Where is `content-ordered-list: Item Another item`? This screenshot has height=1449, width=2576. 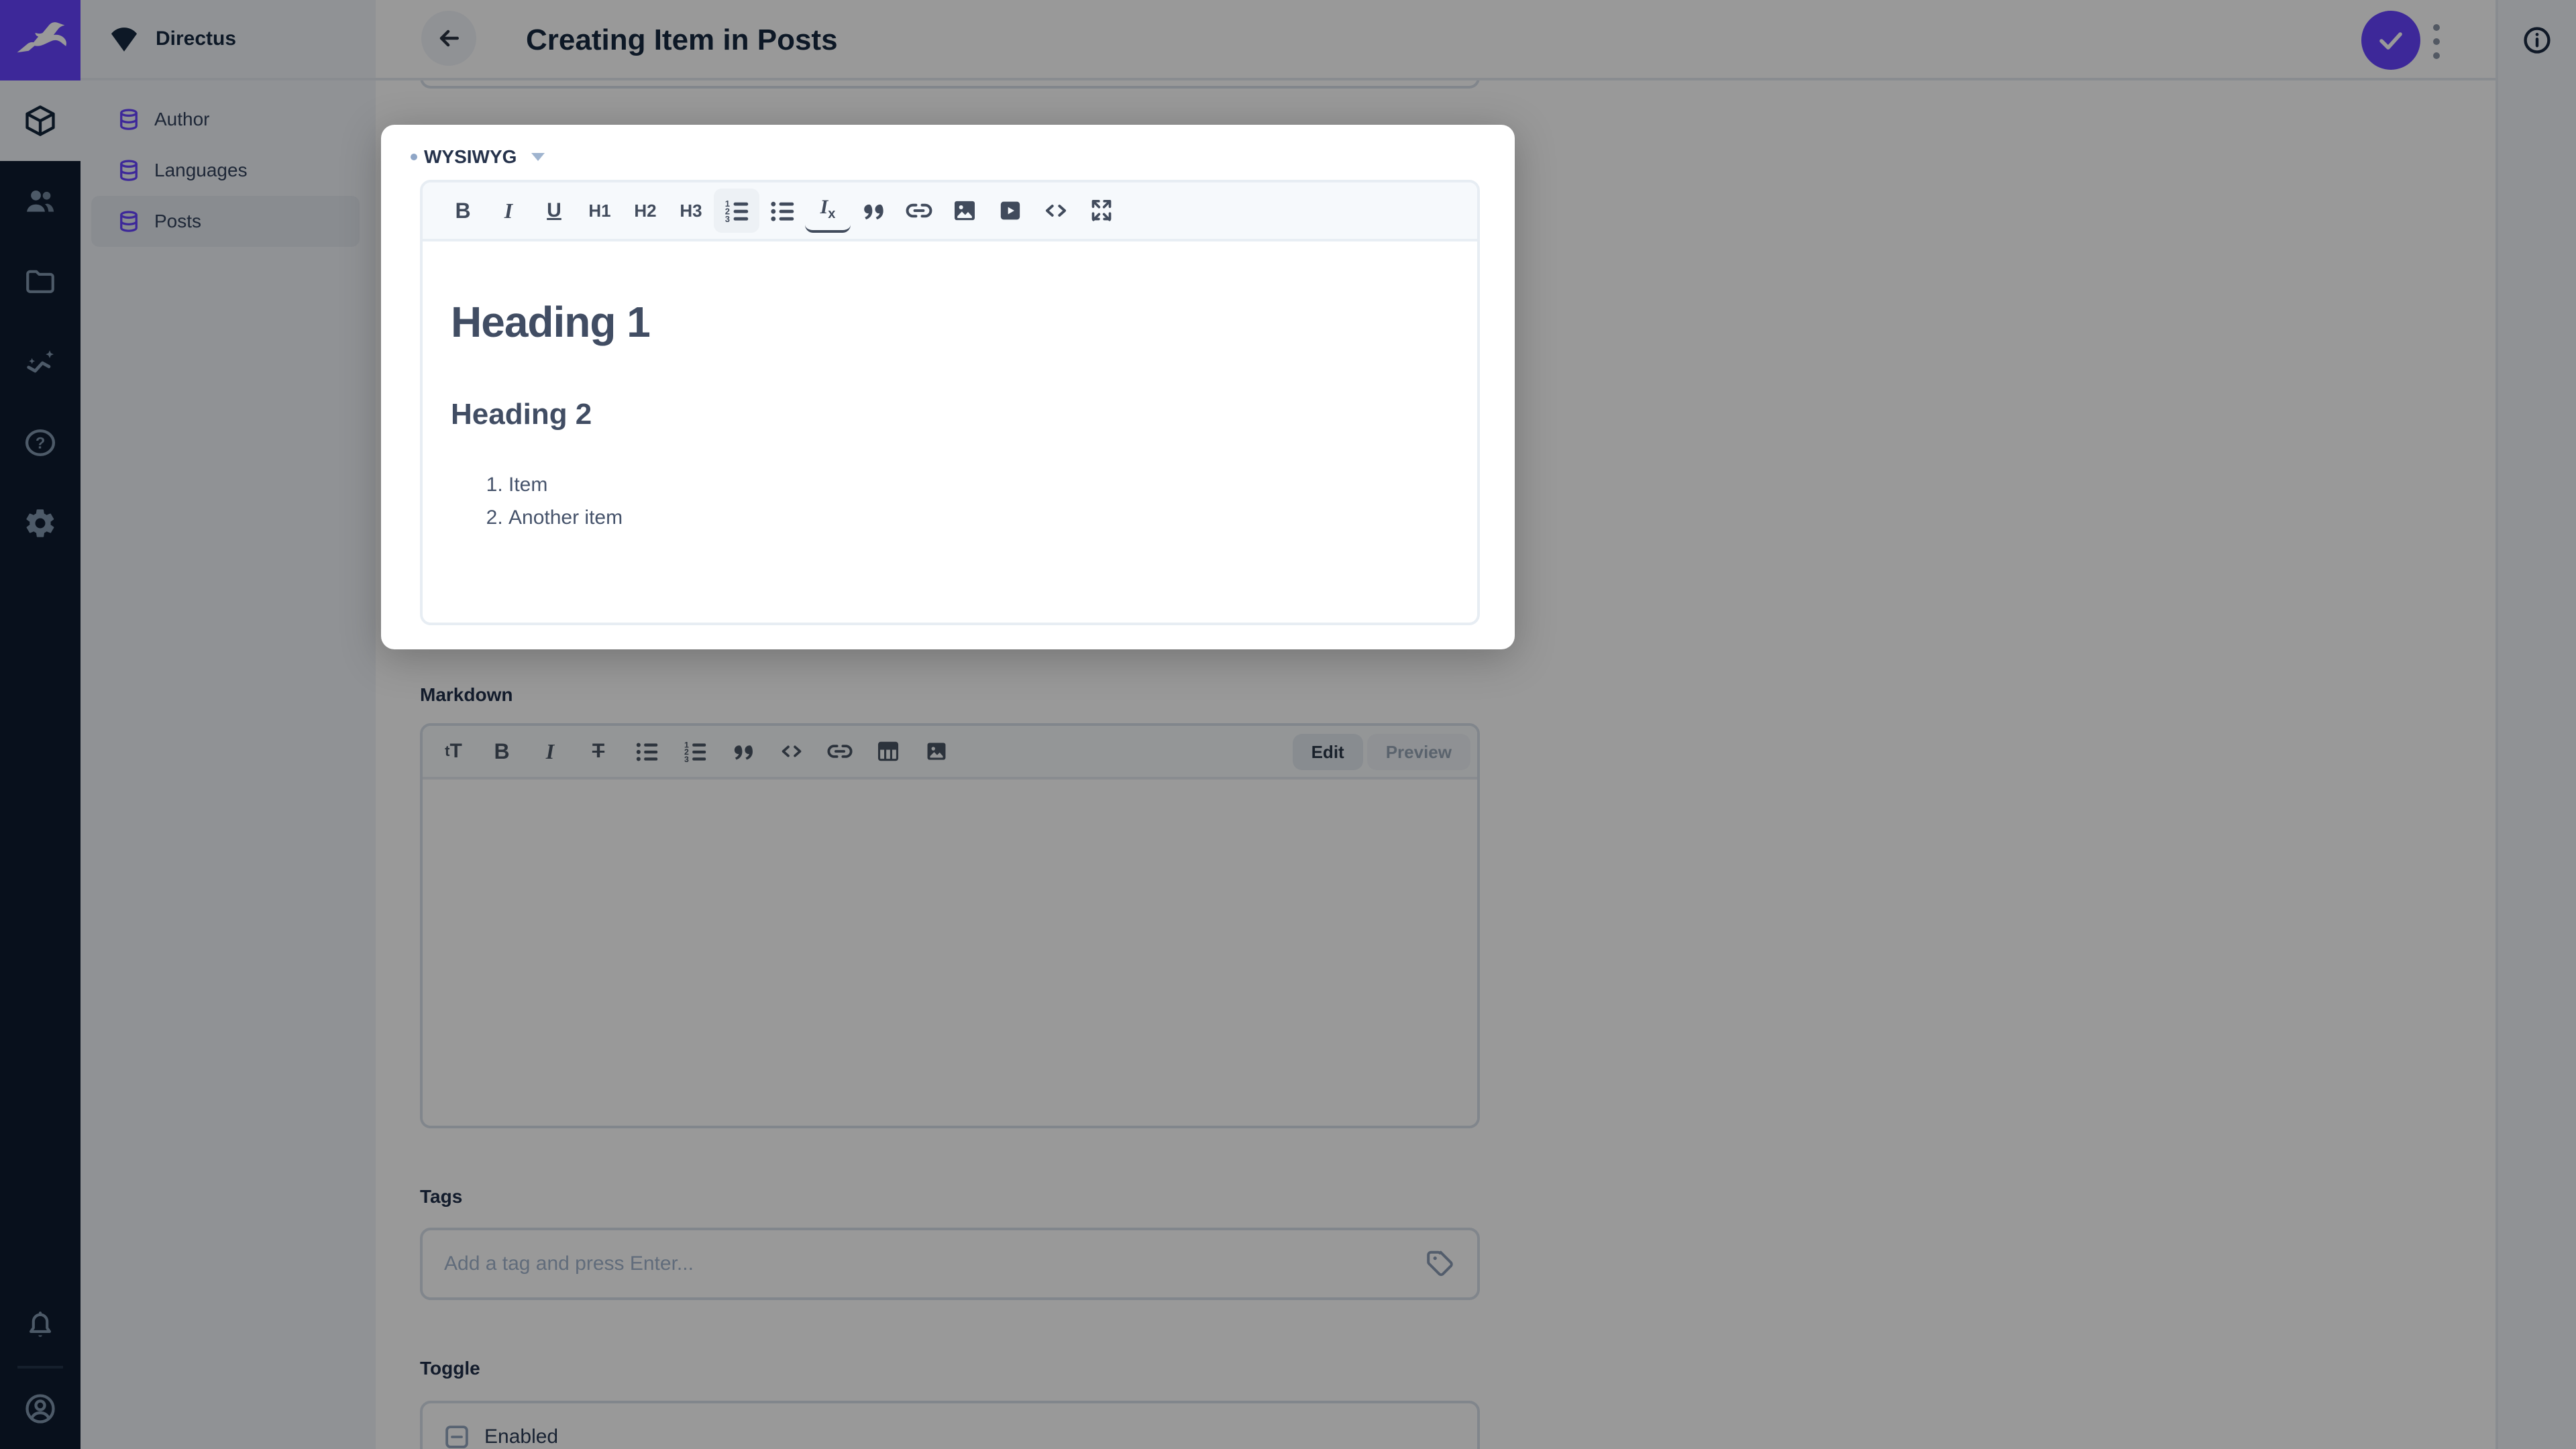
content-ordered-list: Item Another item is located at coordinates (964, 501).